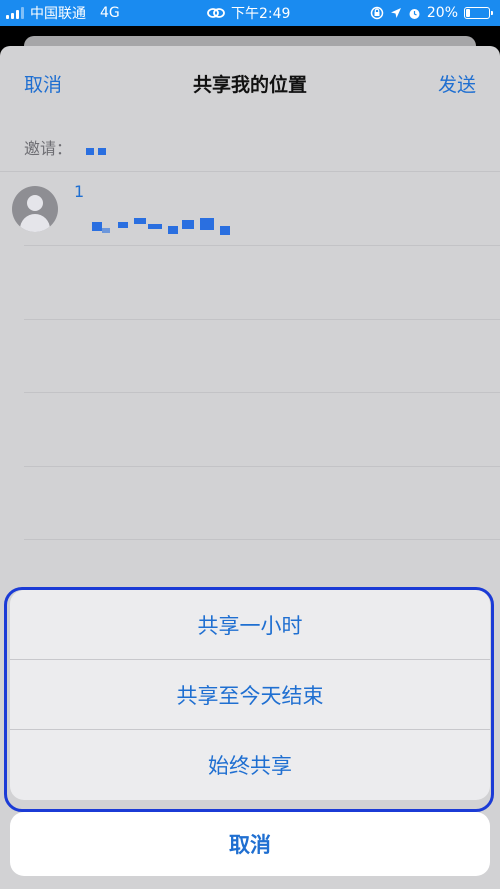 The height and width of the screenshot is (889, 500). What do you see at coordinates (48, 148) in the screenshot?
I see `invite-label: 邀请：` at bounding box center [48, 148].